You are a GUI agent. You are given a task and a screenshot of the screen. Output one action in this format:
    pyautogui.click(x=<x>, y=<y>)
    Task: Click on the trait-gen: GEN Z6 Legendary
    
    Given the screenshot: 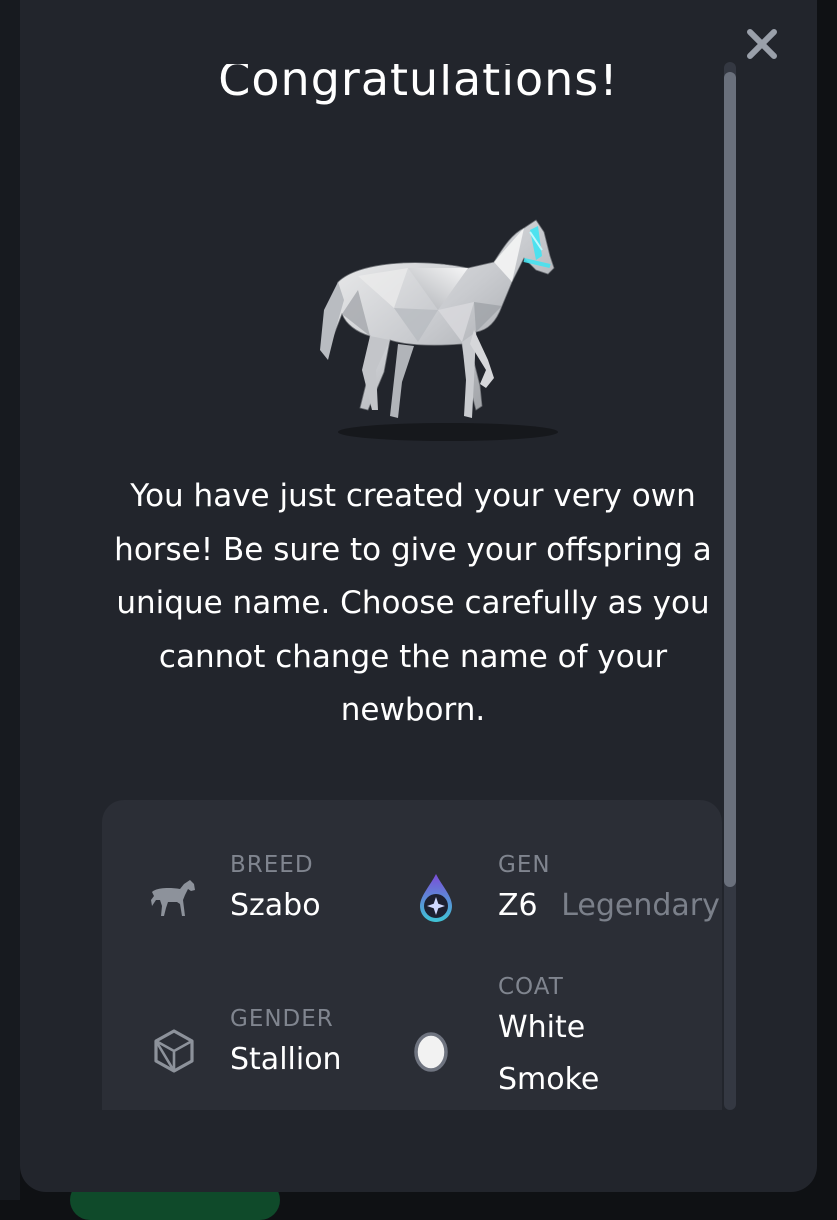 What is the action you would take?
    pyautogui.click(x=609, y=891)
    